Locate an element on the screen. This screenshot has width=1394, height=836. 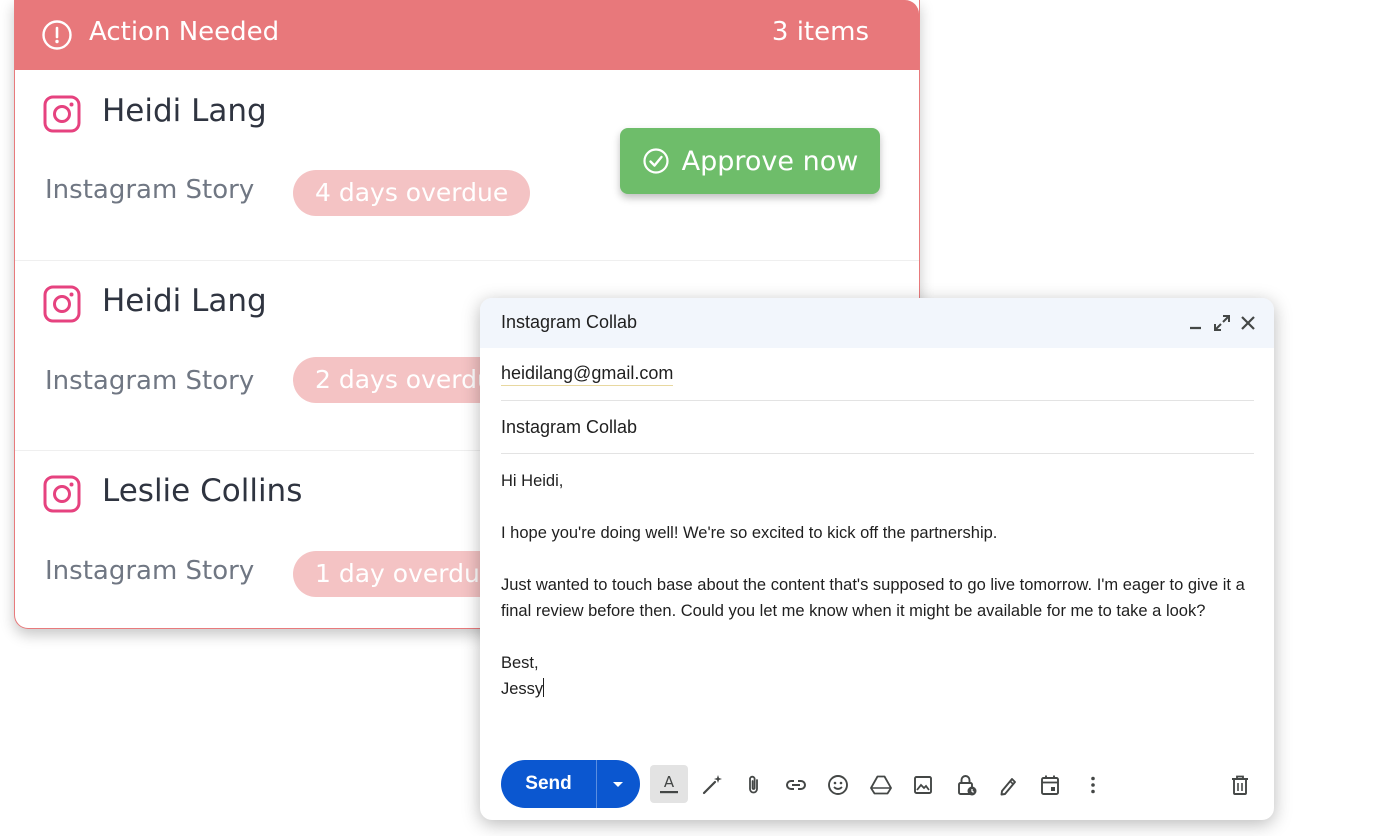
photo-icon is located at coordinates (923, 785).